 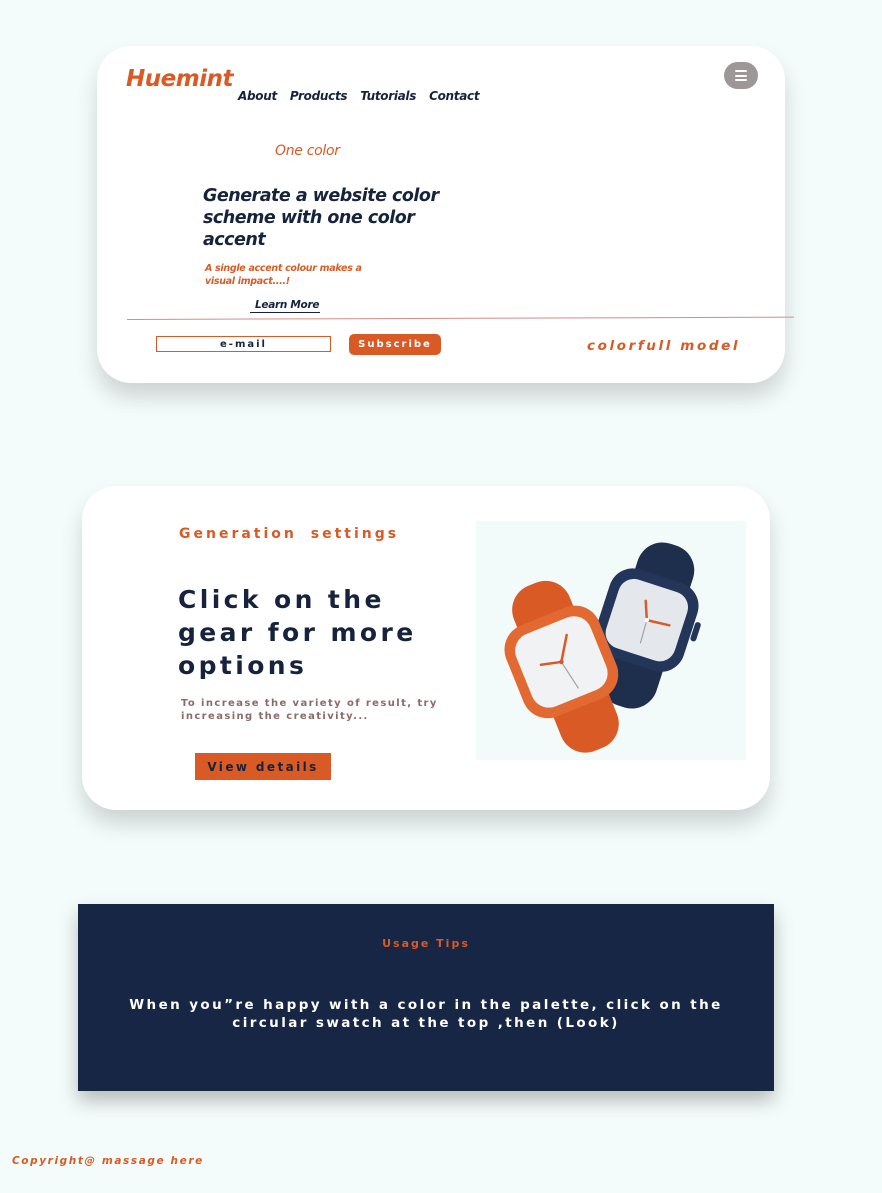 I want to click on tagline: colorfull model, so click(x=664, y=346).